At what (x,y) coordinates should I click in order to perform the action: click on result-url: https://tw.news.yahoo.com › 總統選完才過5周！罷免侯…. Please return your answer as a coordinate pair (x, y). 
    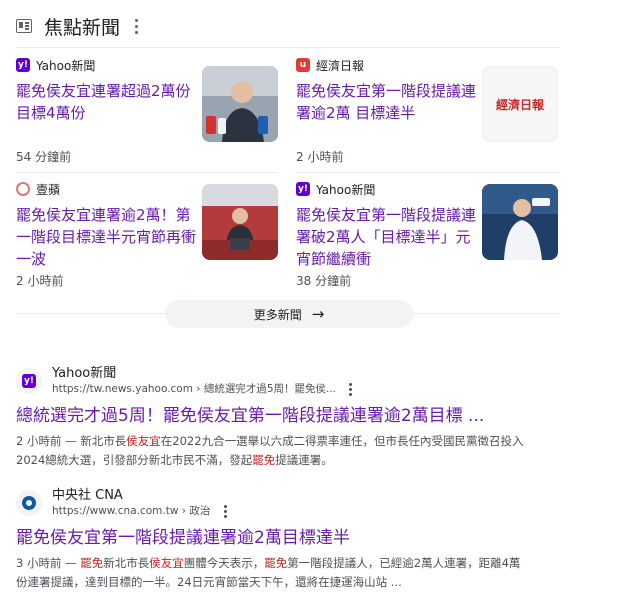
    Looking at the image, I should click on (202, 389).